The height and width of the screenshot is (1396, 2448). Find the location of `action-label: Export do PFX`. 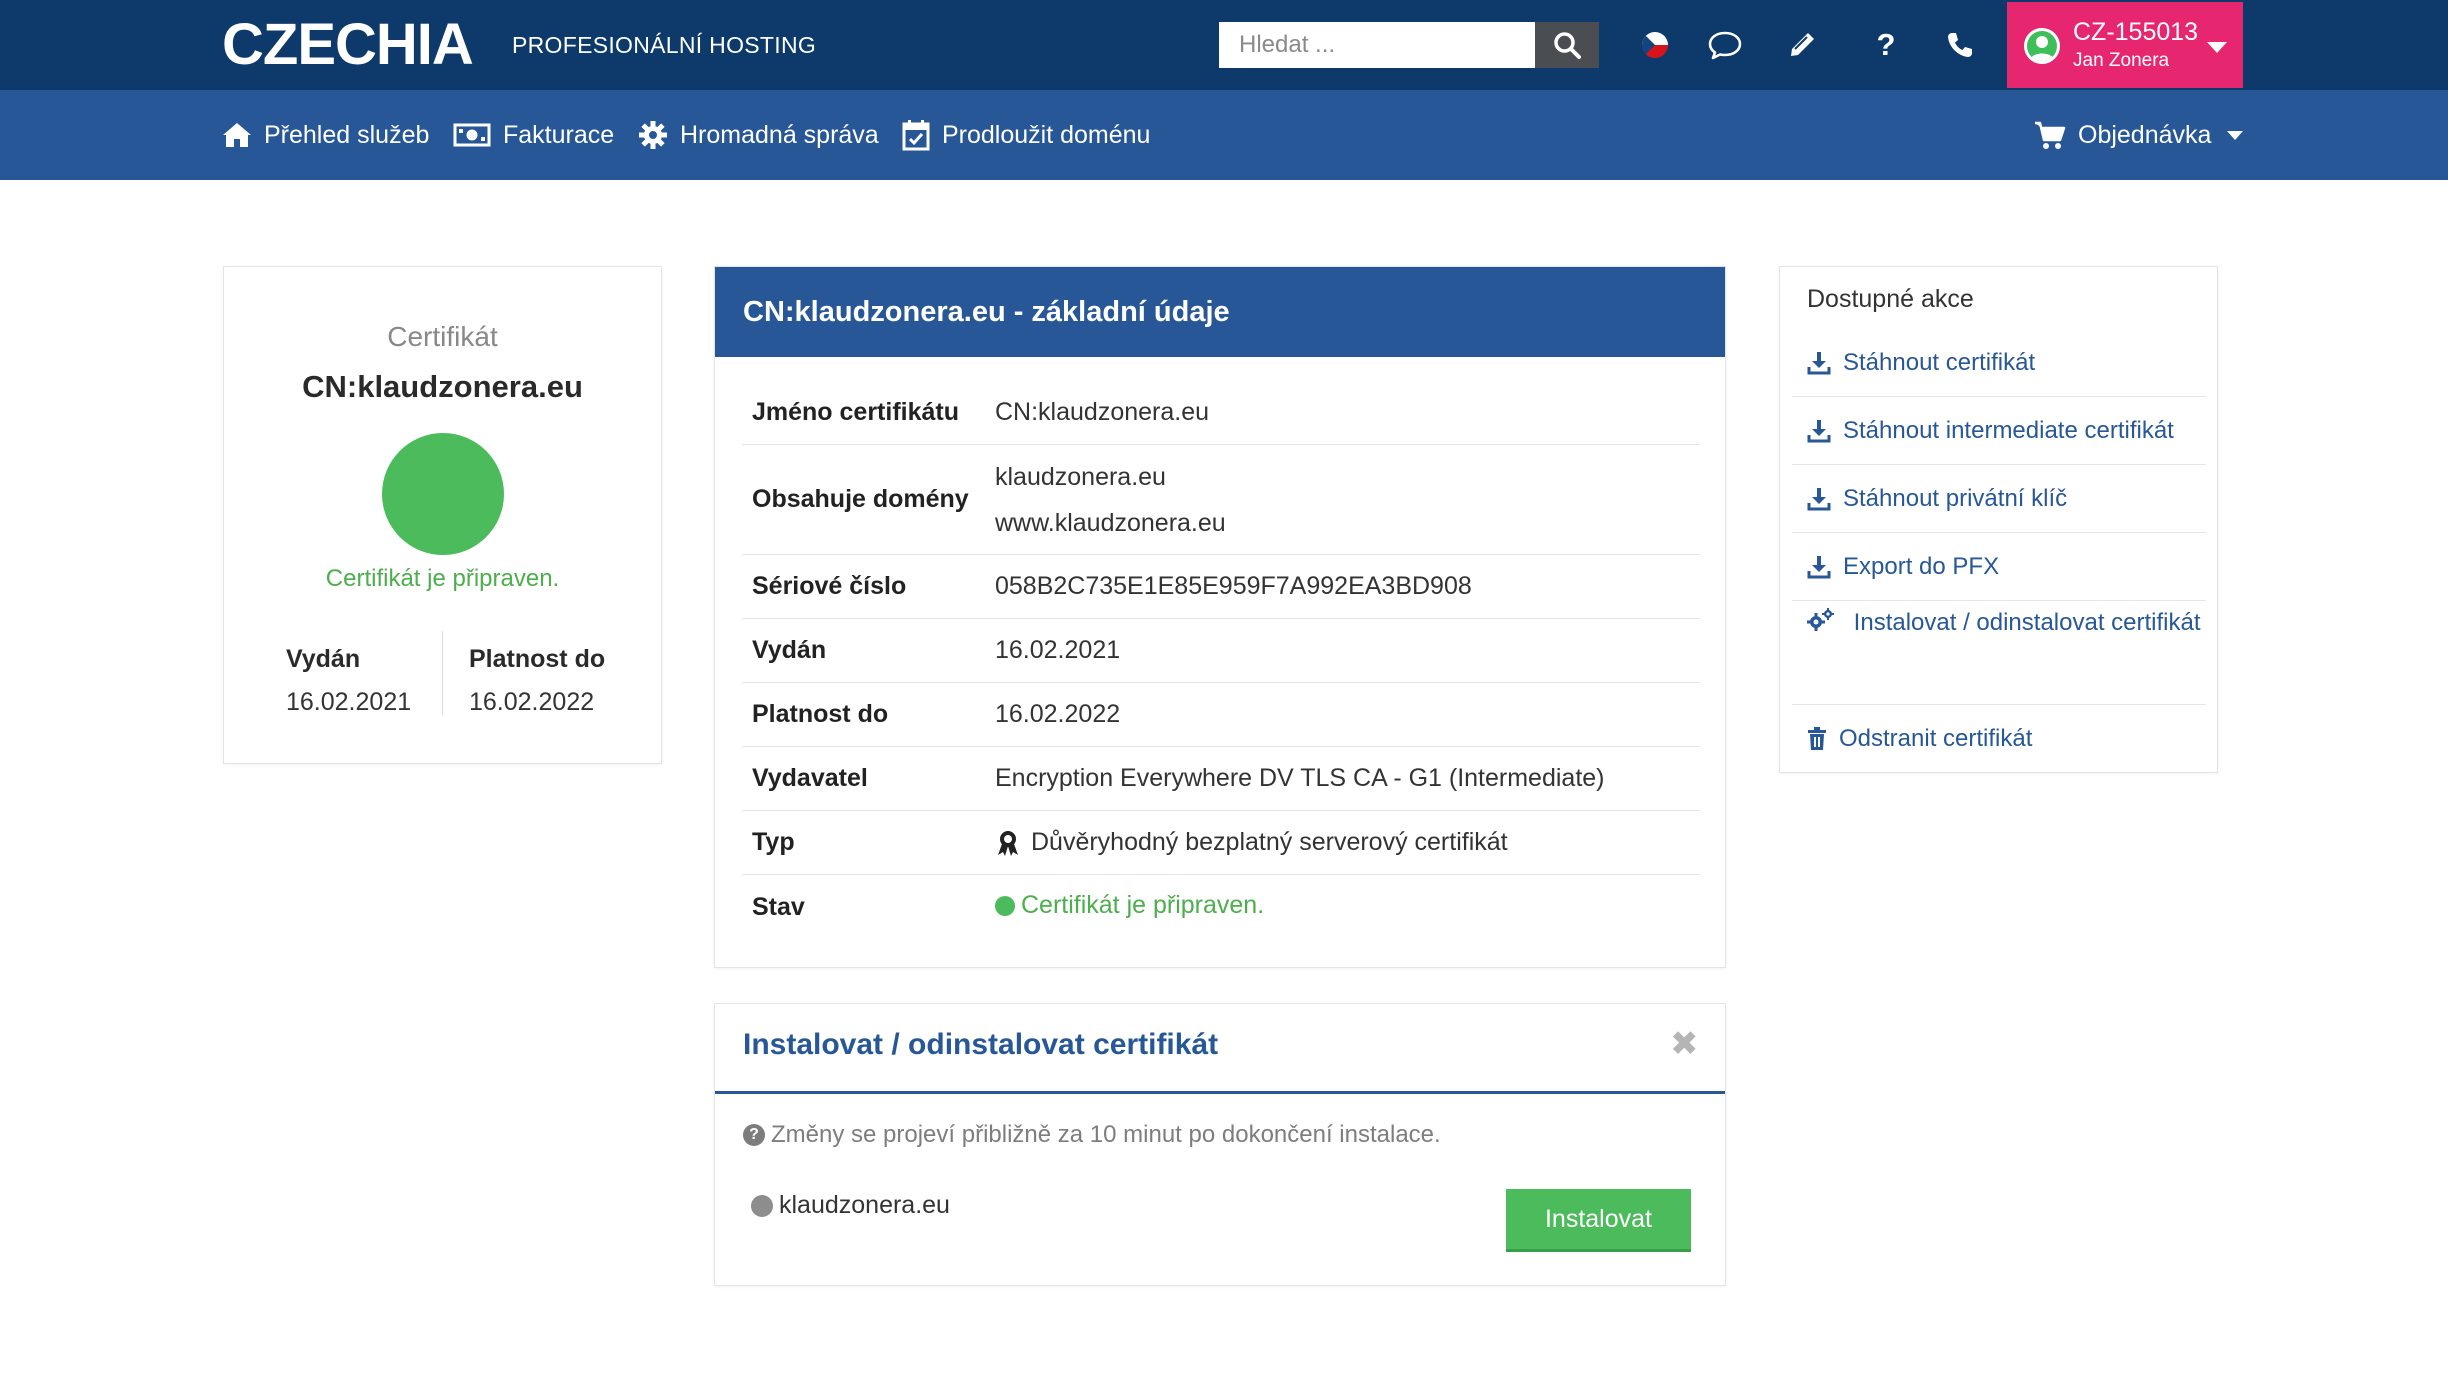

action-label: Export do PFX is located at coordinates (1921, 566).